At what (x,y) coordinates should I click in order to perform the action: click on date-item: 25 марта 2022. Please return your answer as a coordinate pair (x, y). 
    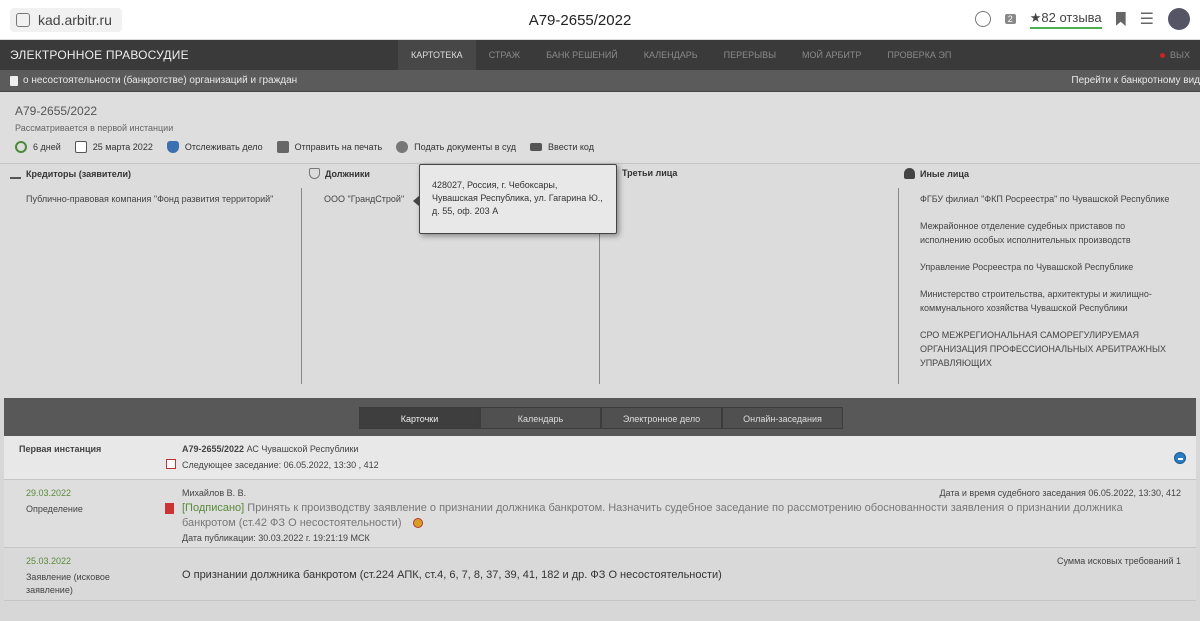
    Looking at the image, I should click on (113, 147).